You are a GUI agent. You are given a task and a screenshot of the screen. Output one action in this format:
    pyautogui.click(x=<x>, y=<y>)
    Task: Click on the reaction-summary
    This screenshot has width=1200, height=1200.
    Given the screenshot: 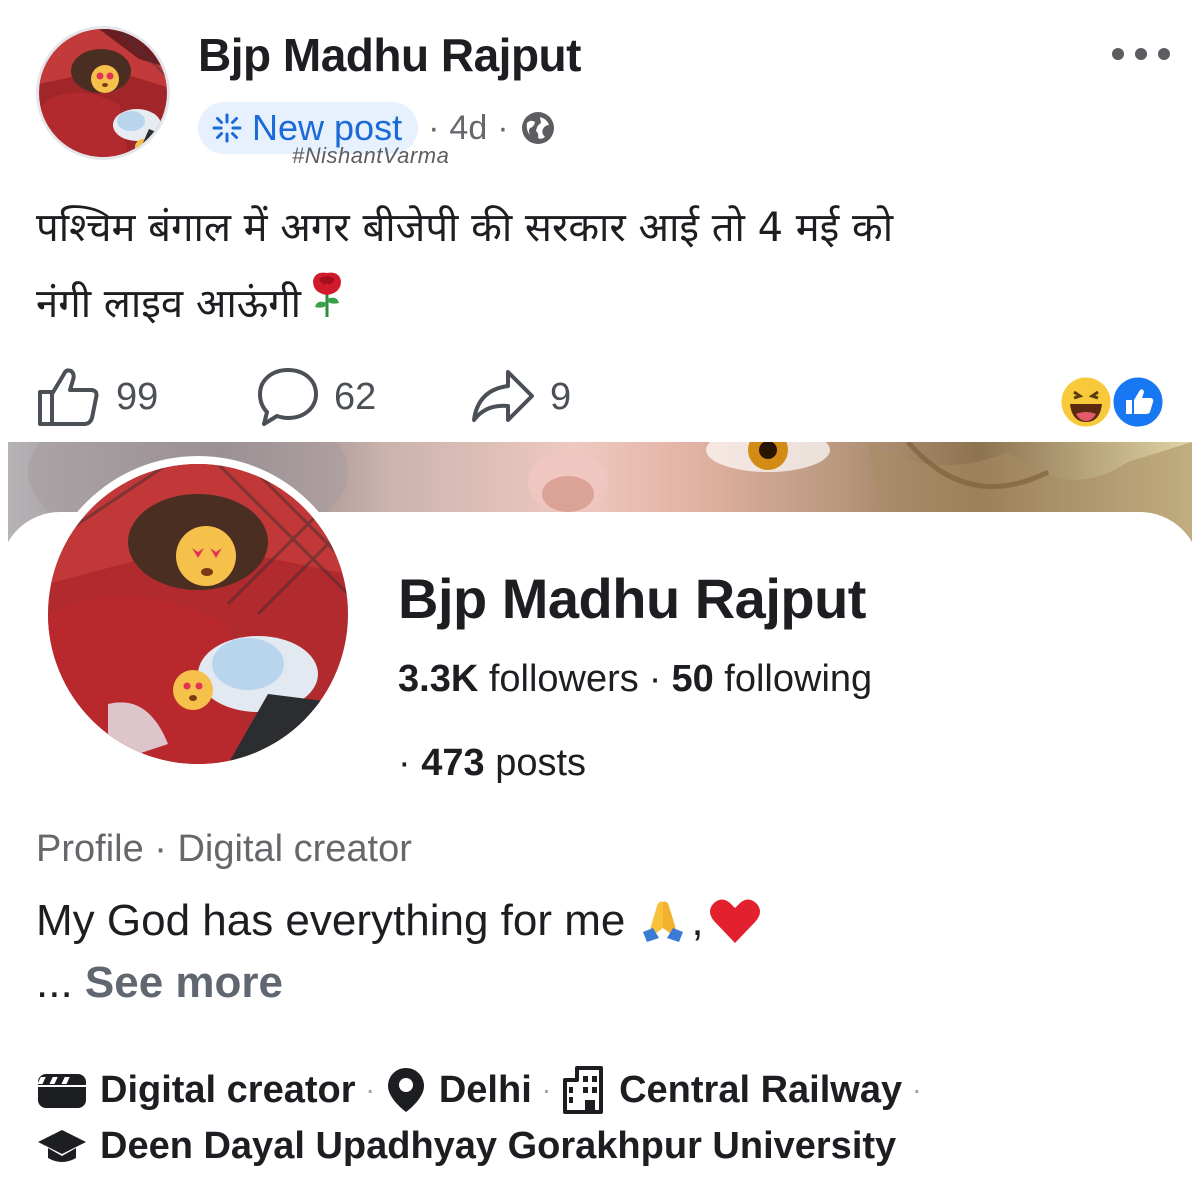 What is the action you would take?
    pyautogui.click(x=1111, y=402)
    